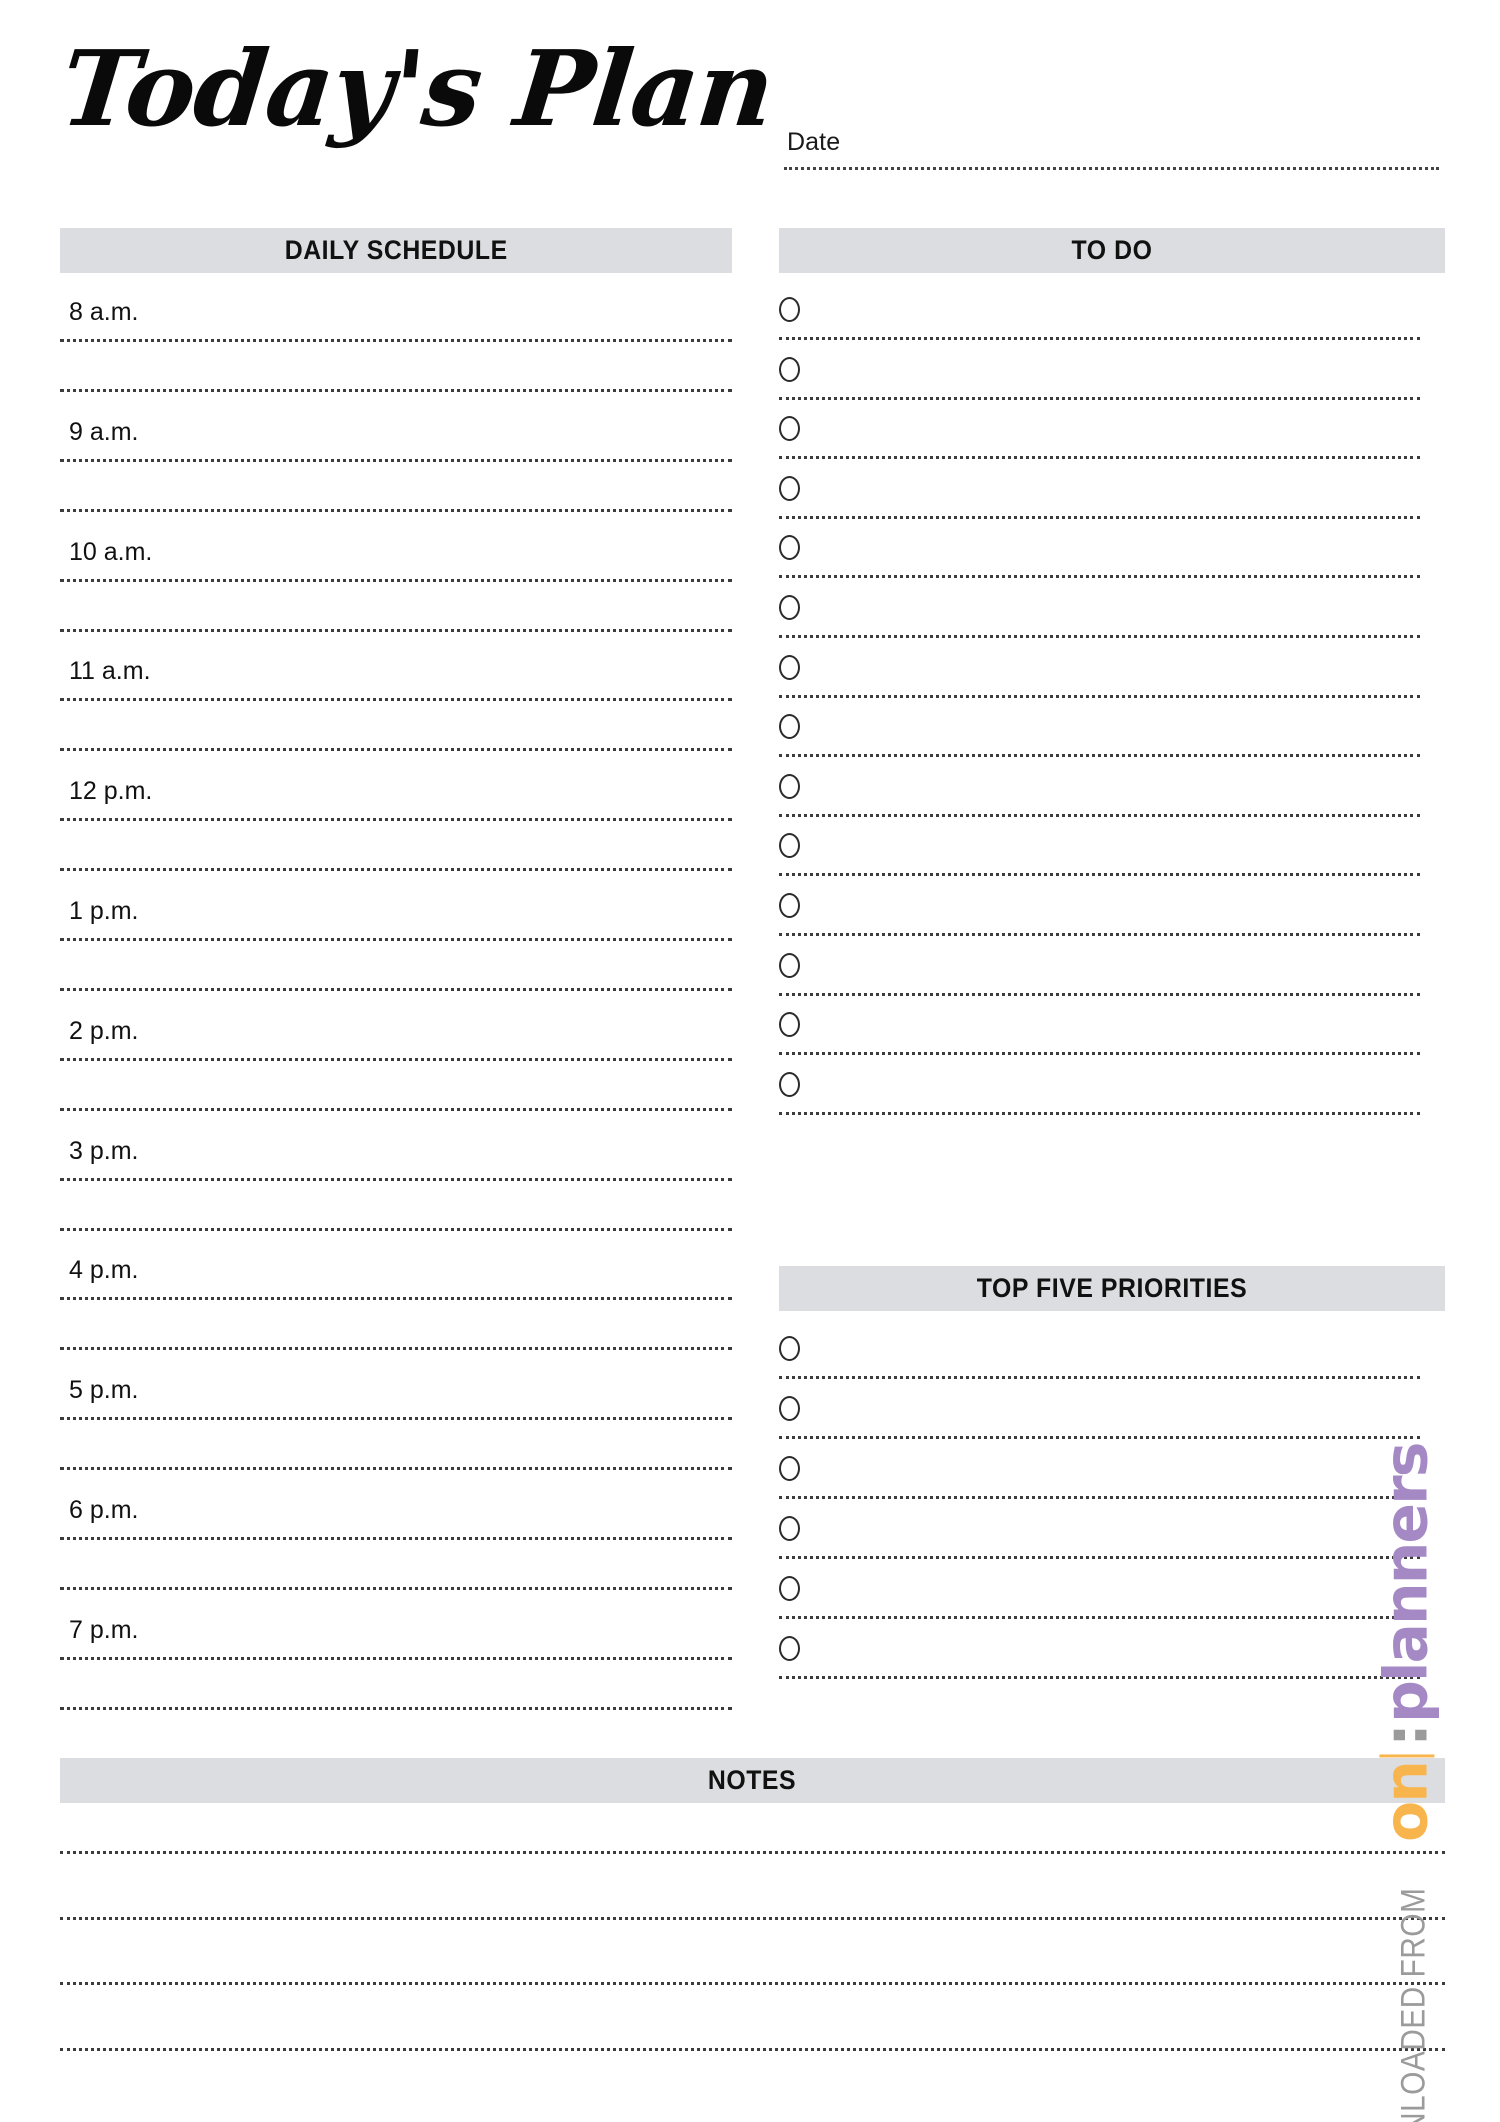  What do you see at coordinates (104, 911) in the screenshot?
I see `schedule-hour-label: 1 p.m.` at bounding box center [104, 911].